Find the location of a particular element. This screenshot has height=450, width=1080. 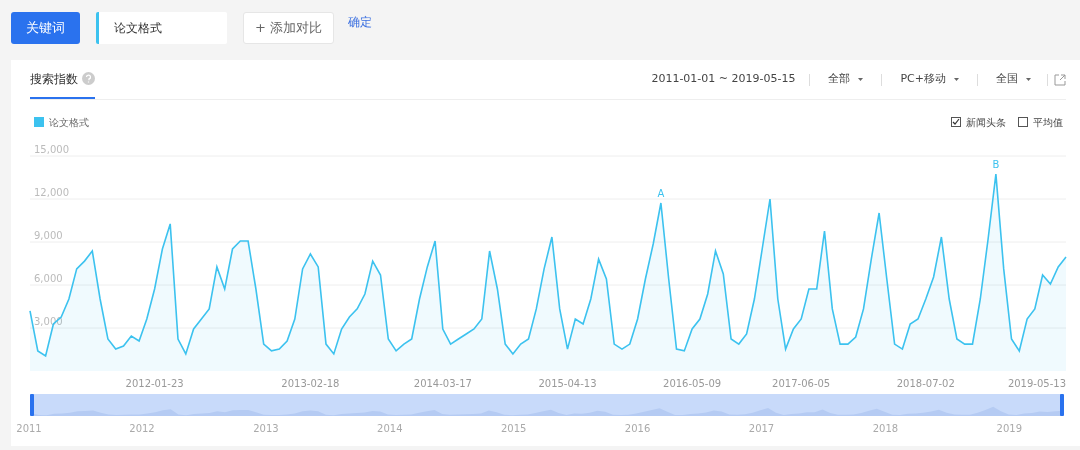

help-icon is located at coordinates (88, 78).